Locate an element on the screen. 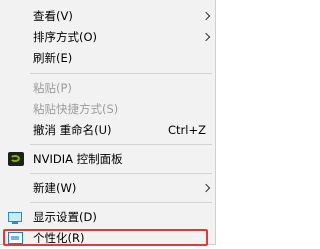 The width and height of the screenshot is (320, 249). menu-item-paste-shortcut: 粘贴快捷方式(S) is located at coordinates (107, 109).